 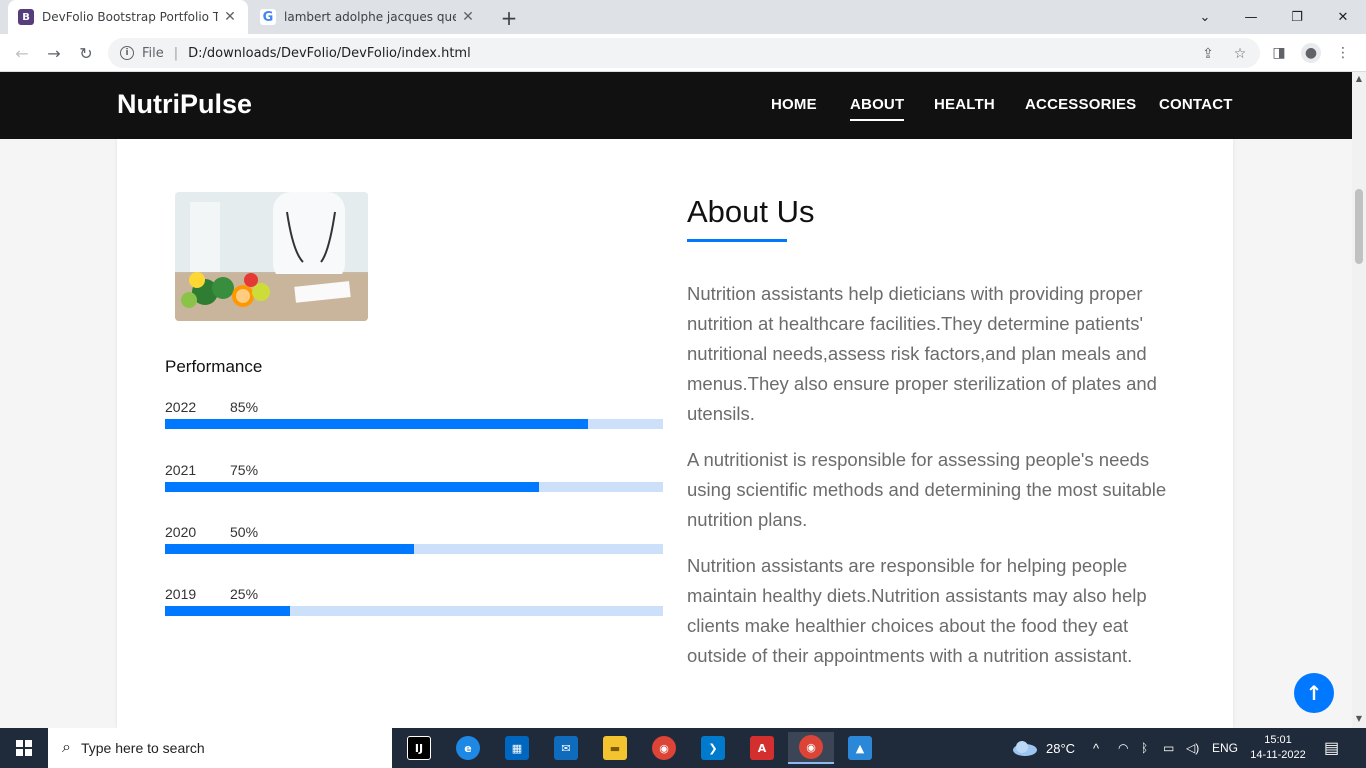 I want to click on scroll-down-arrow-icon: ▼, so click(x=1359, y=718).